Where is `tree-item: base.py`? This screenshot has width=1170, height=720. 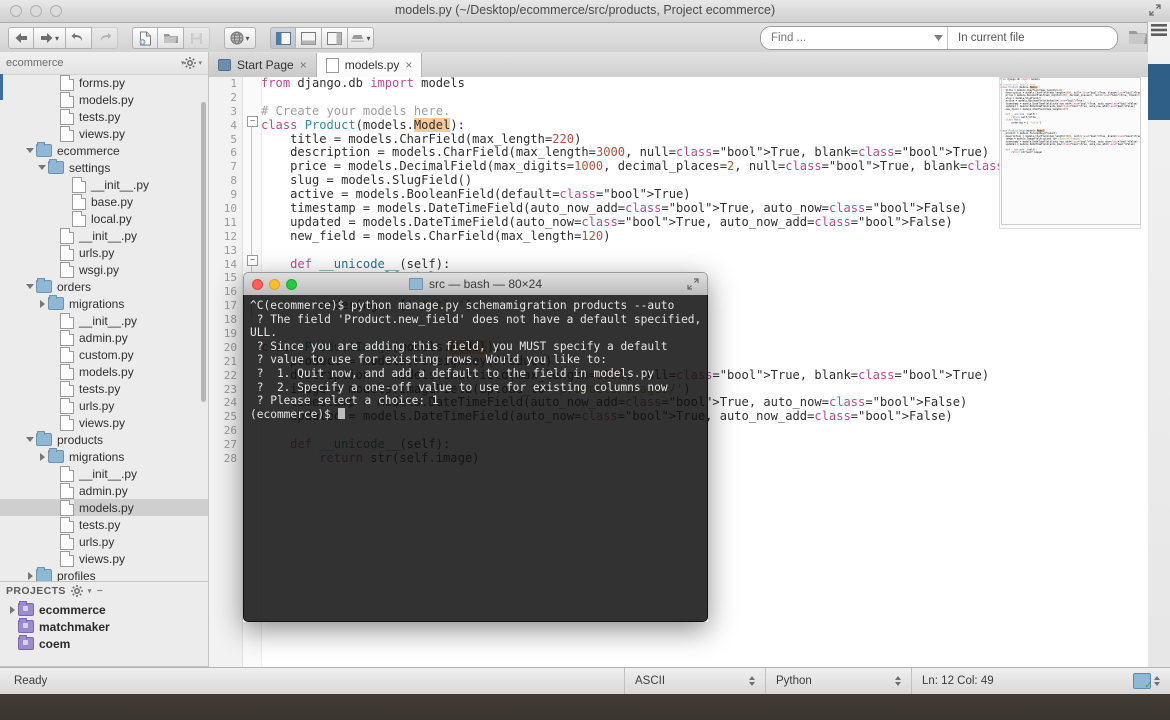
tree-item: base.py is located at coordinates (104, 201).